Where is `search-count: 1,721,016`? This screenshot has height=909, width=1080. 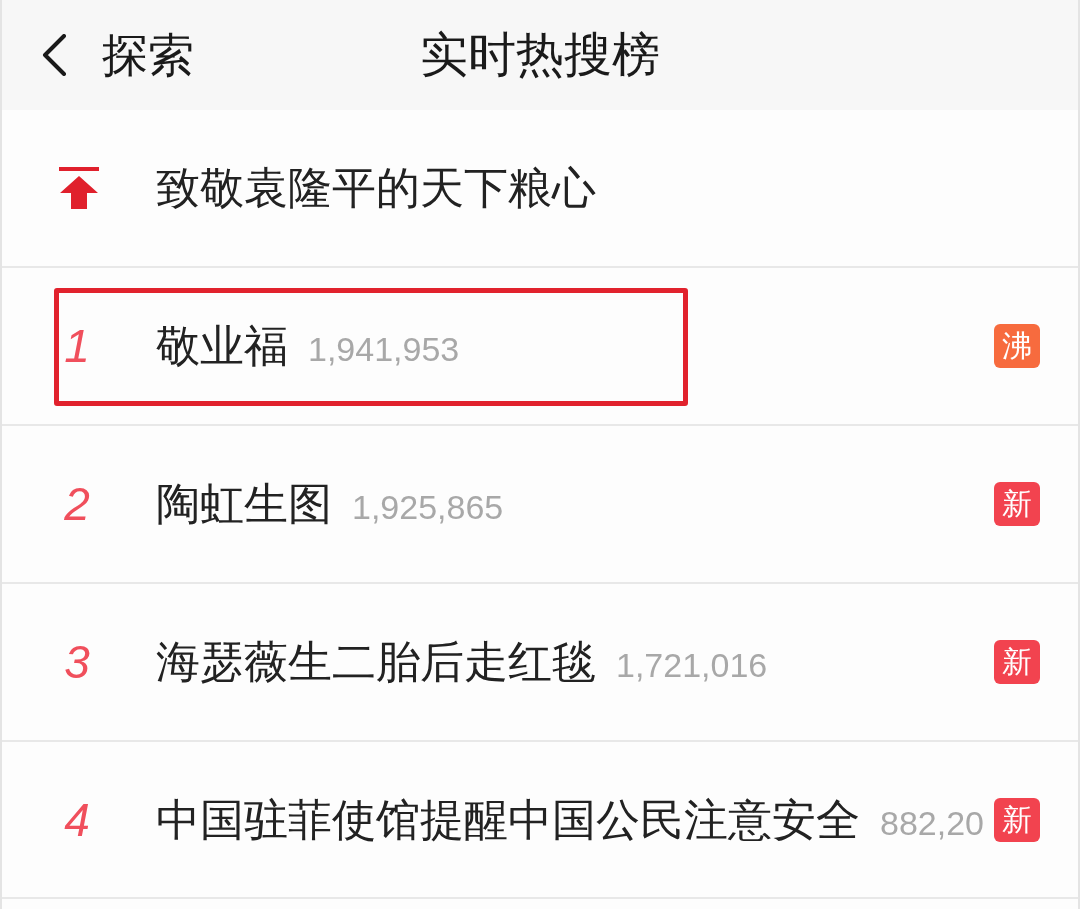
search-count: 1,721,016 is located at coordinates (692, 665).